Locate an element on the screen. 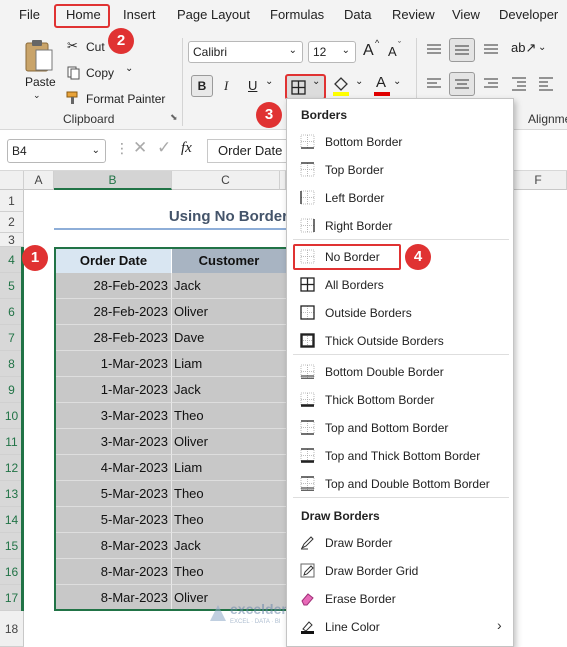 This screenshot has height=647, width=567. paste-label: Paste is located at coordinates (40, 82).